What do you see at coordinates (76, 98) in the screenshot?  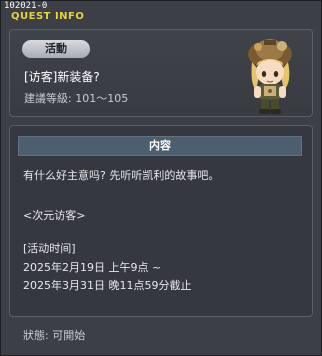 I see `recommended-level: 建議等級: 101～105` at bounding box center [76, 98].